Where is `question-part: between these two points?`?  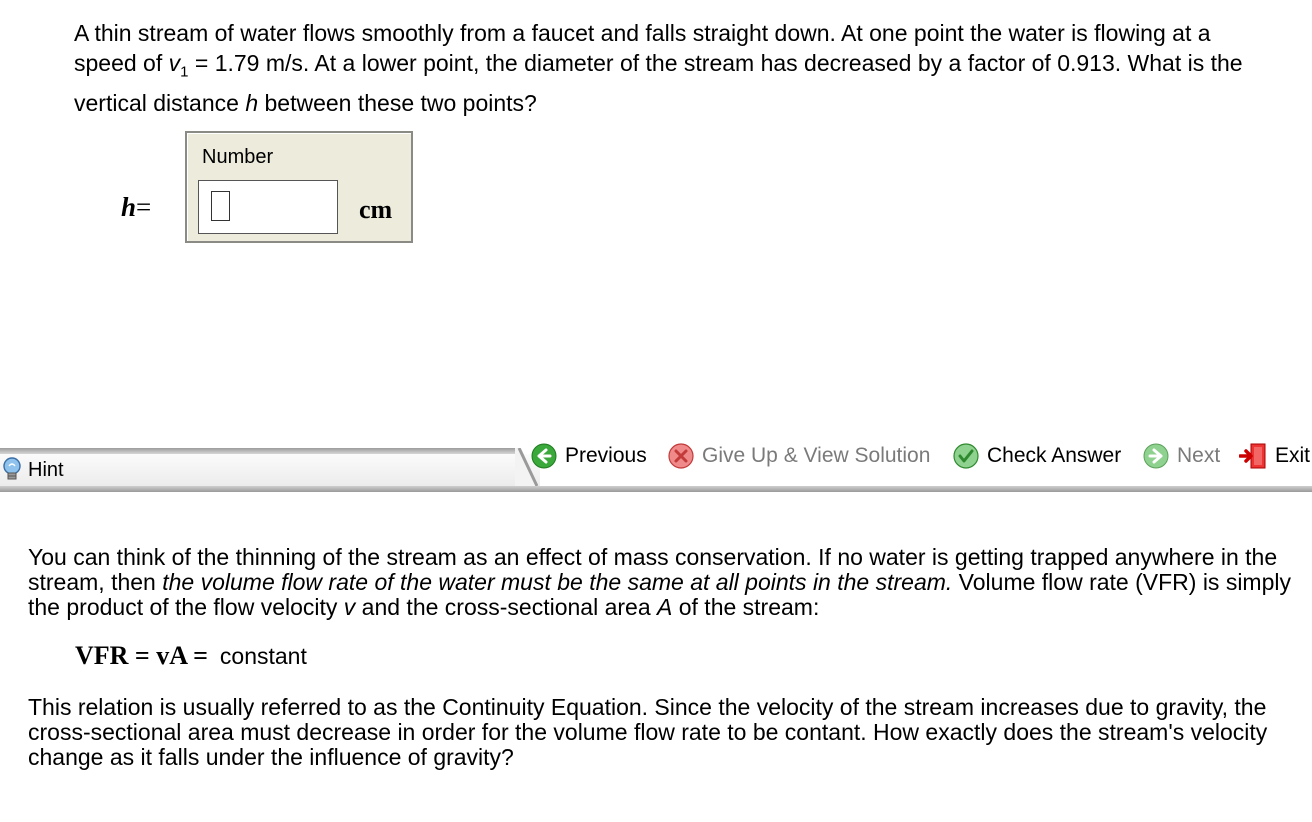 question-part: between these two points? is located at coordinates (397, 102).